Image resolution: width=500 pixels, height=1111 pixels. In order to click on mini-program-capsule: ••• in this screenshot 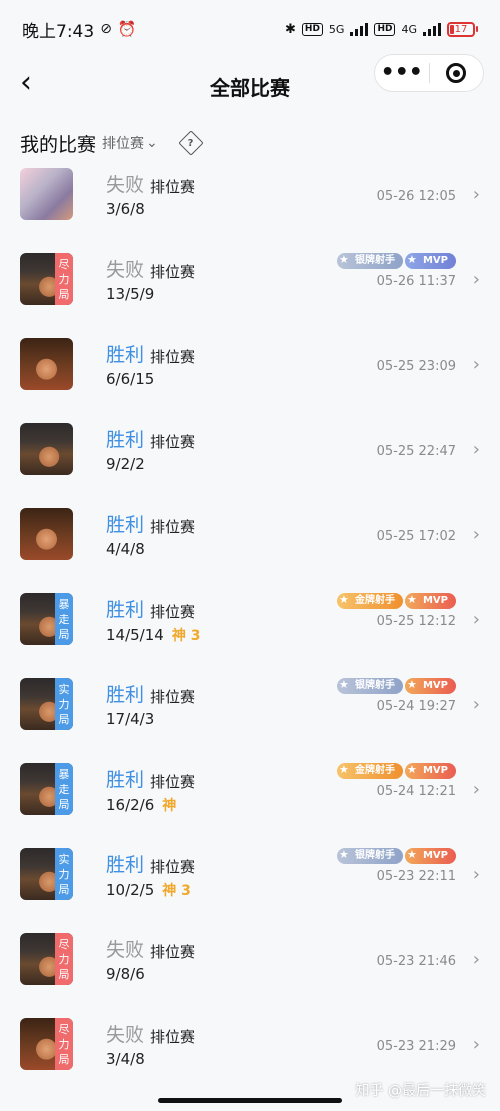, I will do `click(429, 73)`.